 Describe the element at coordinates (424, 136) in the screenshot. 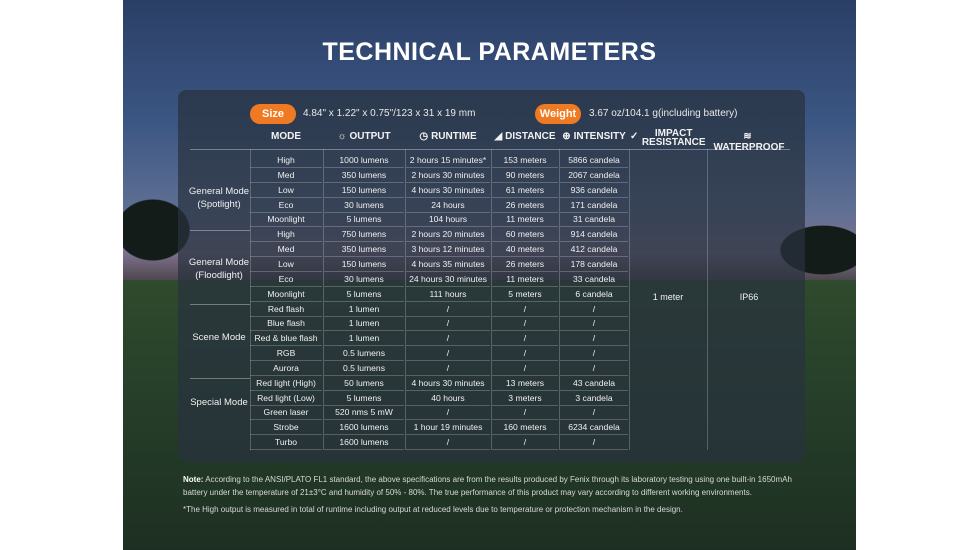

I see `clock-icon: ◷` at that location.